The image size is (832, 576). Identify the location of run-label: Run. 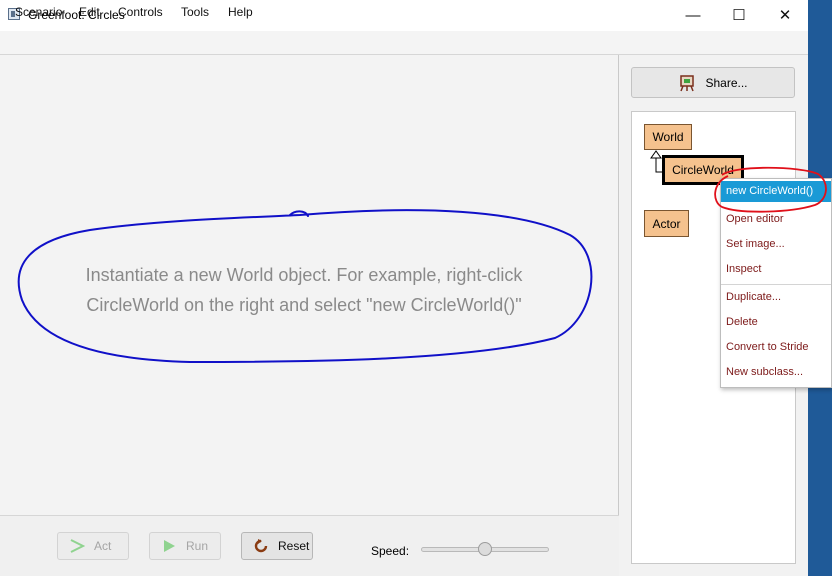
(197, 546).